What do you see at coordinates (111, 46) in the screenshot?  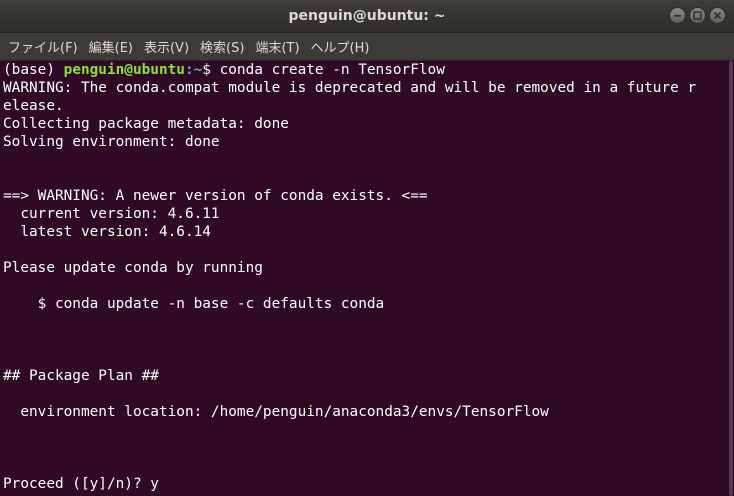 I see `menu-edit: 編集(E)` at bounding box center [111, 46].